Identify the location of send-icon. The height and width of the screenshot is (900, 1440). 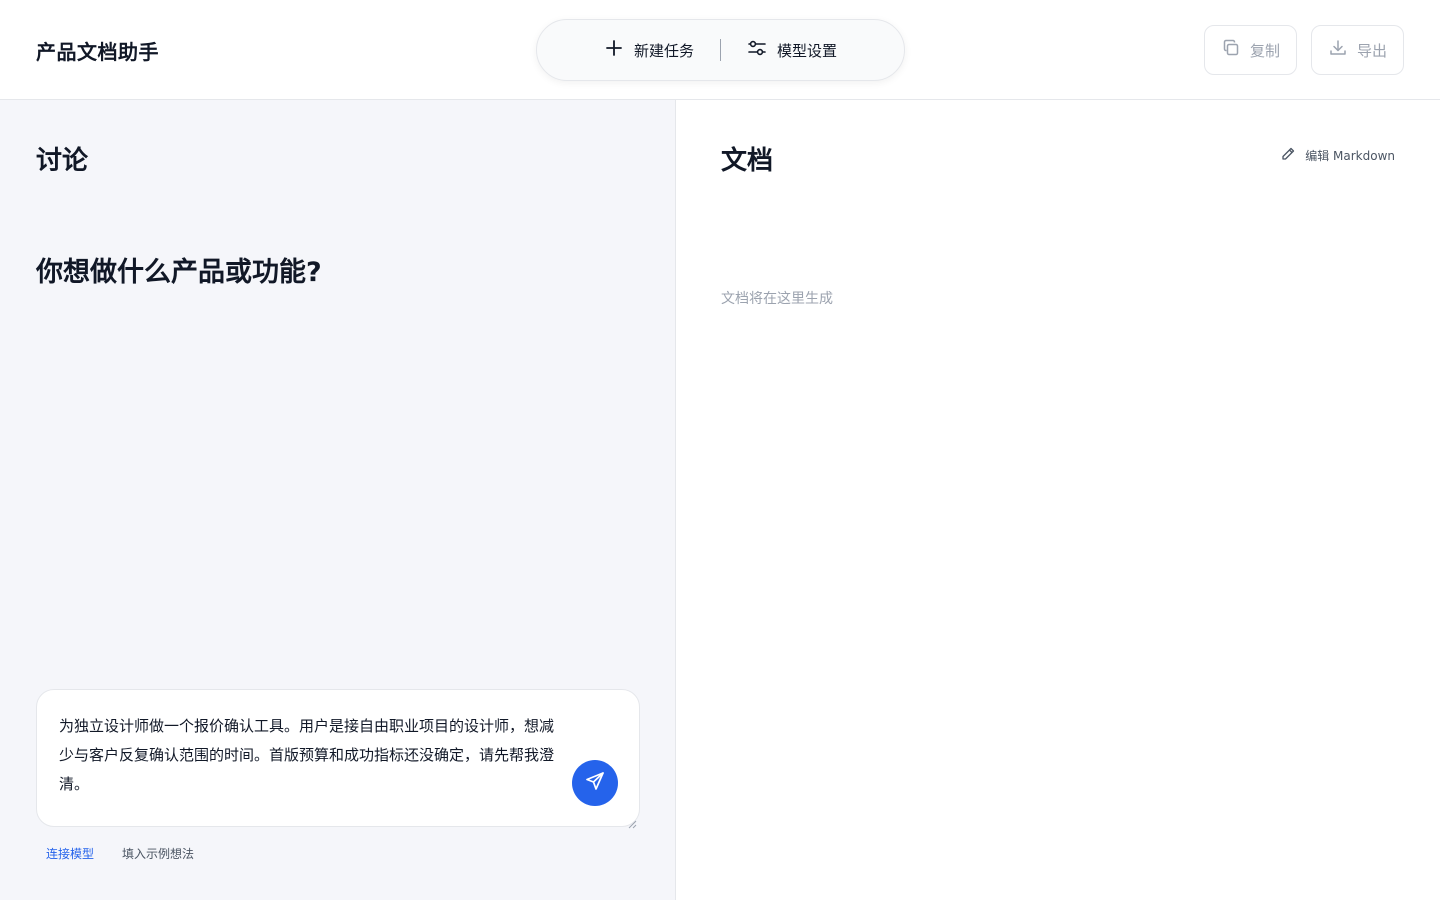
(595, 783).